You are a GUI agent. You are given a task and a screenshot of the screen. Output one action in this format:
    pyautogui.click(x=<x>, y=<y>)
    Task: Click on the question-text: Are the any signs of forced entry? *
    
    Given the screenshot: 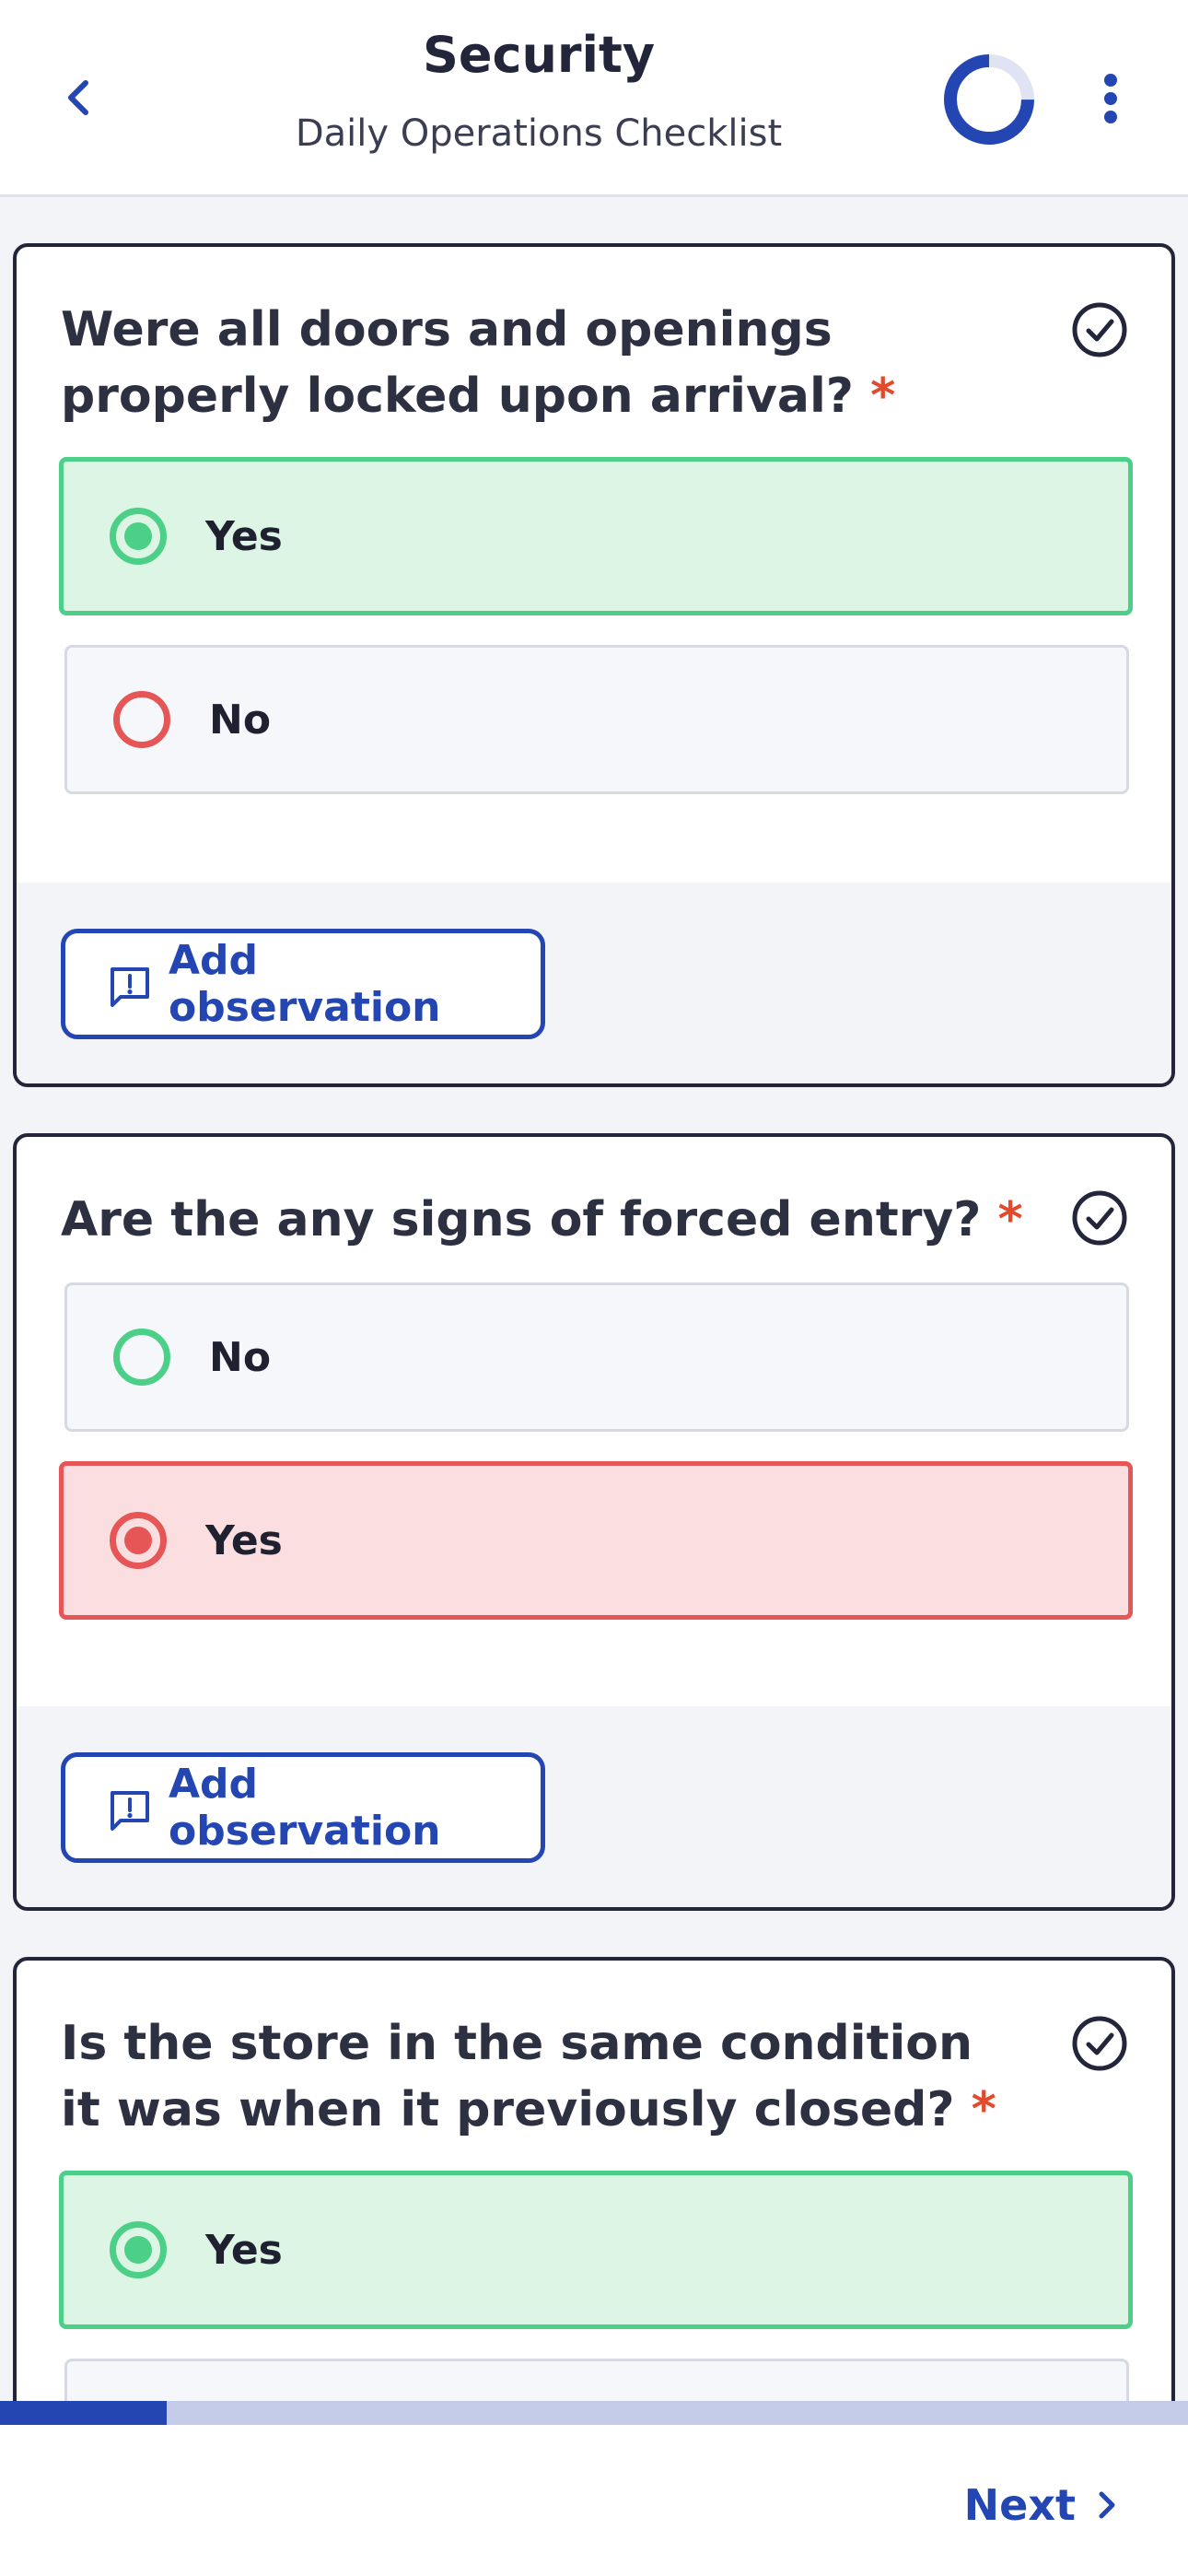 What is the action you would take?
    pyautogui.click(x=544, y=1220)
    